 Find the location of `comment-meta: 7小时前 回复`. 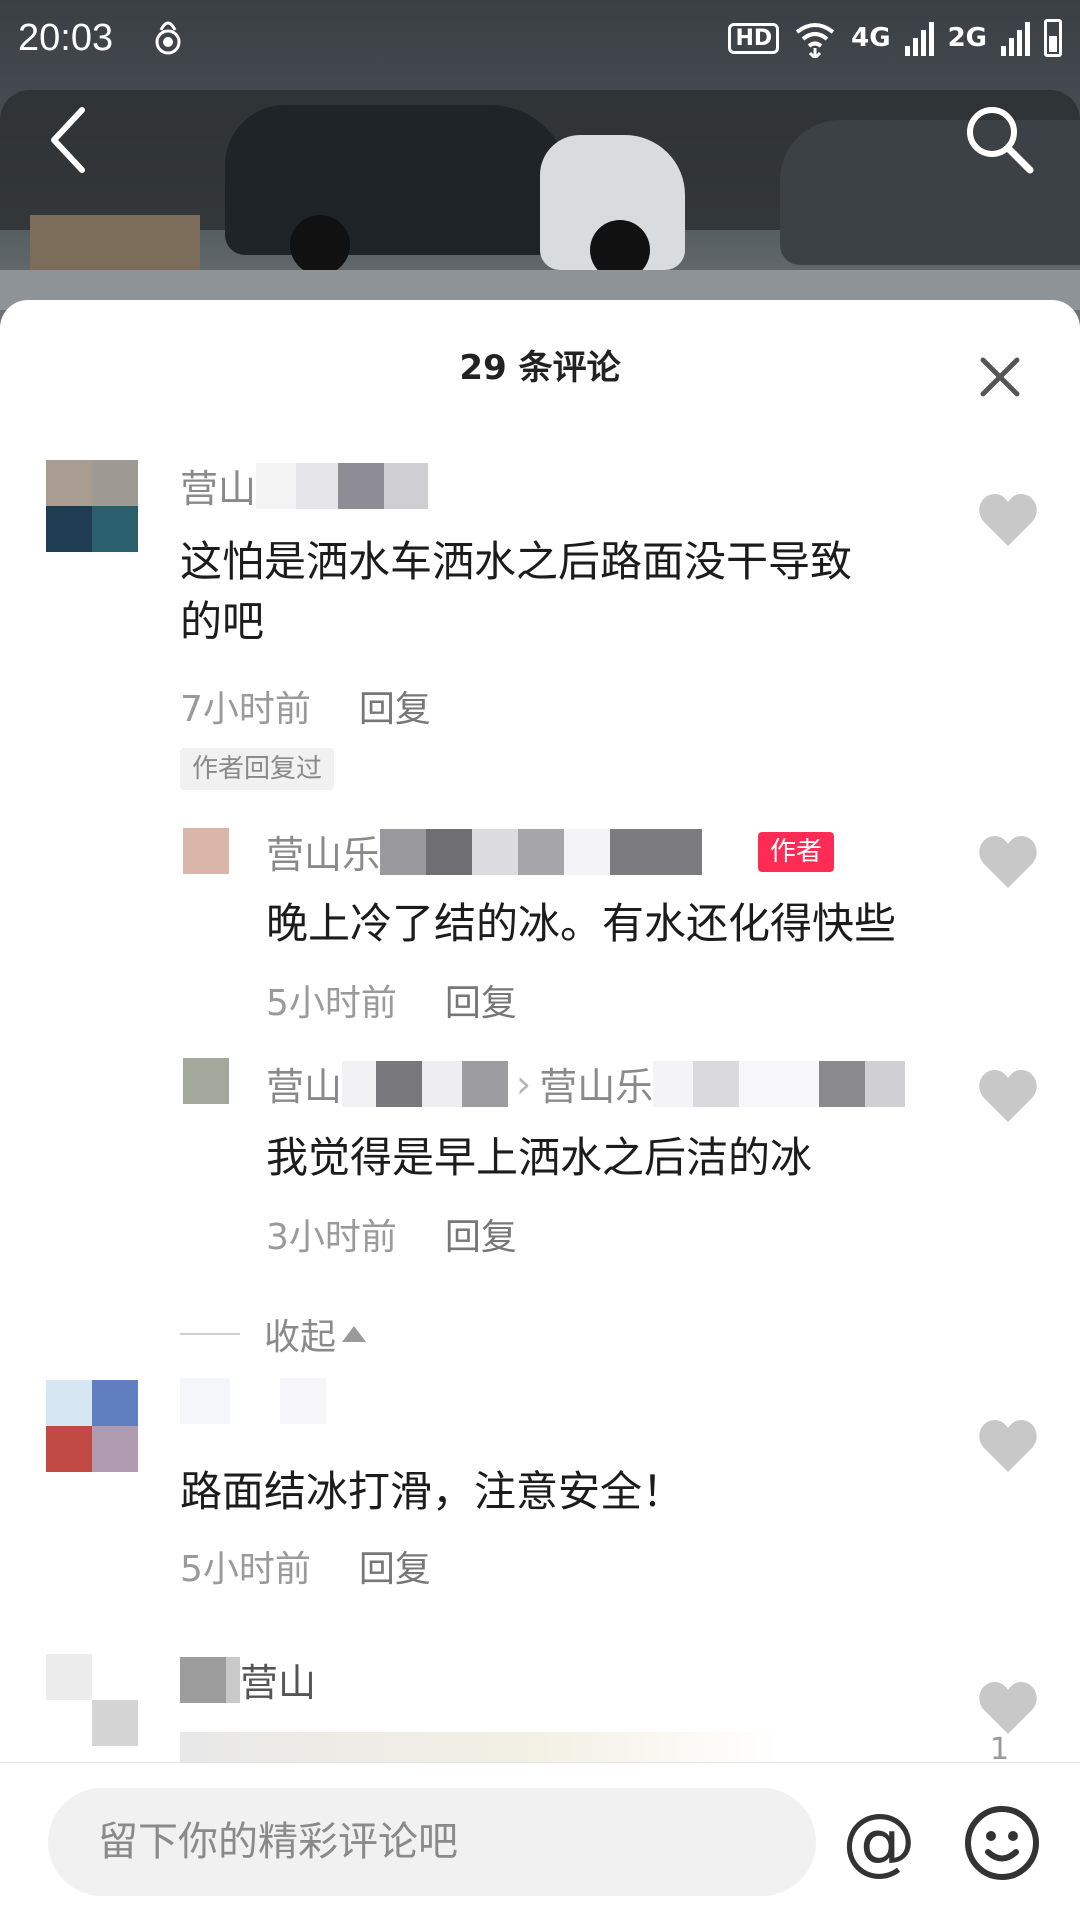

comment-meta: 7小时前 回复 is located at coordinates (305, 706).